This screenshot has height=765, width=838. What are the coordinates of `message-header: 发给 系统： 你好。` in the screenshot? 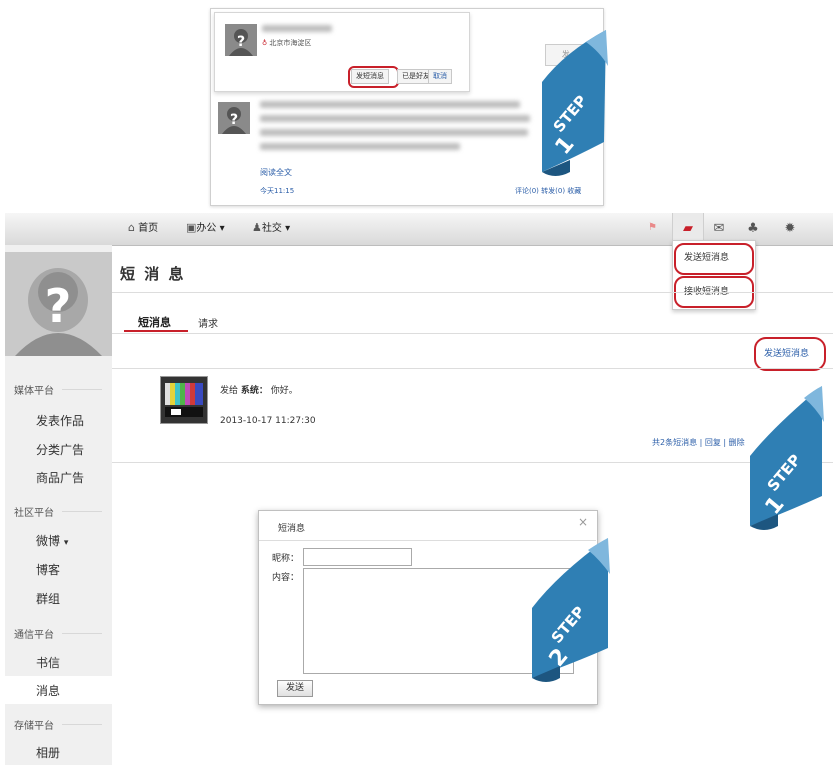 It's located at (259, 391).